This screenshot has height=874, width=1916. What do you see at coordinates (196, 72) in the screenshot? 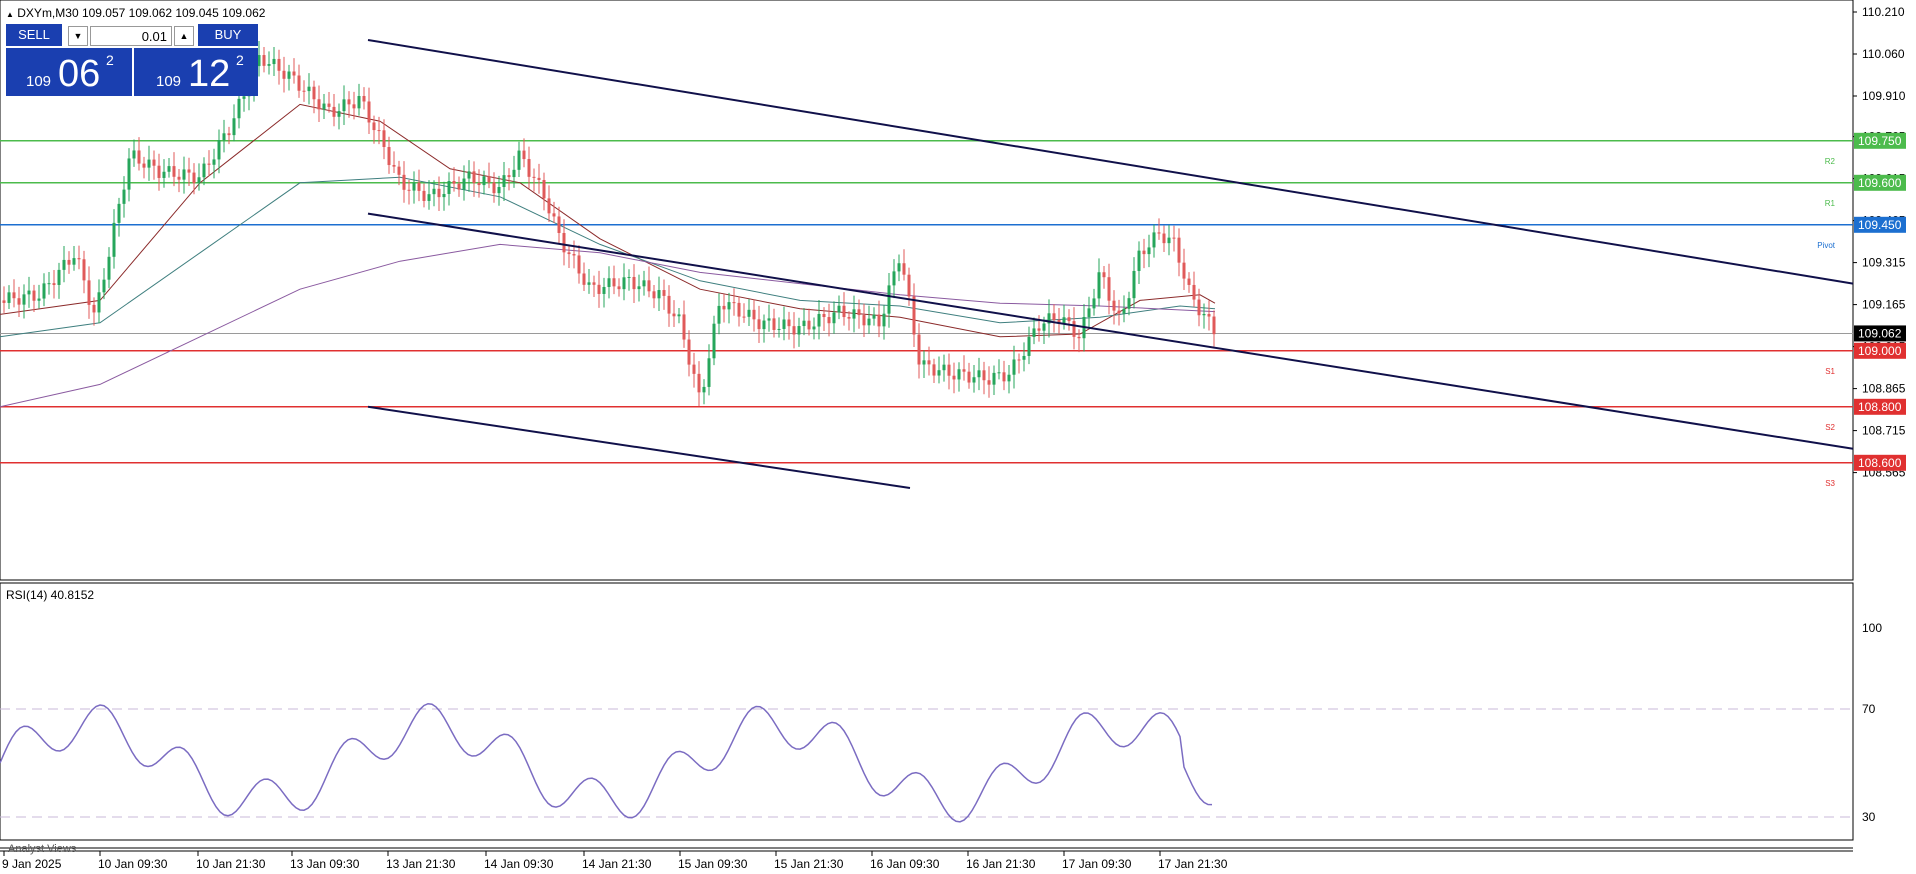
I see `buy-price-box: 109 12 2` at bounding box center [196, 72].